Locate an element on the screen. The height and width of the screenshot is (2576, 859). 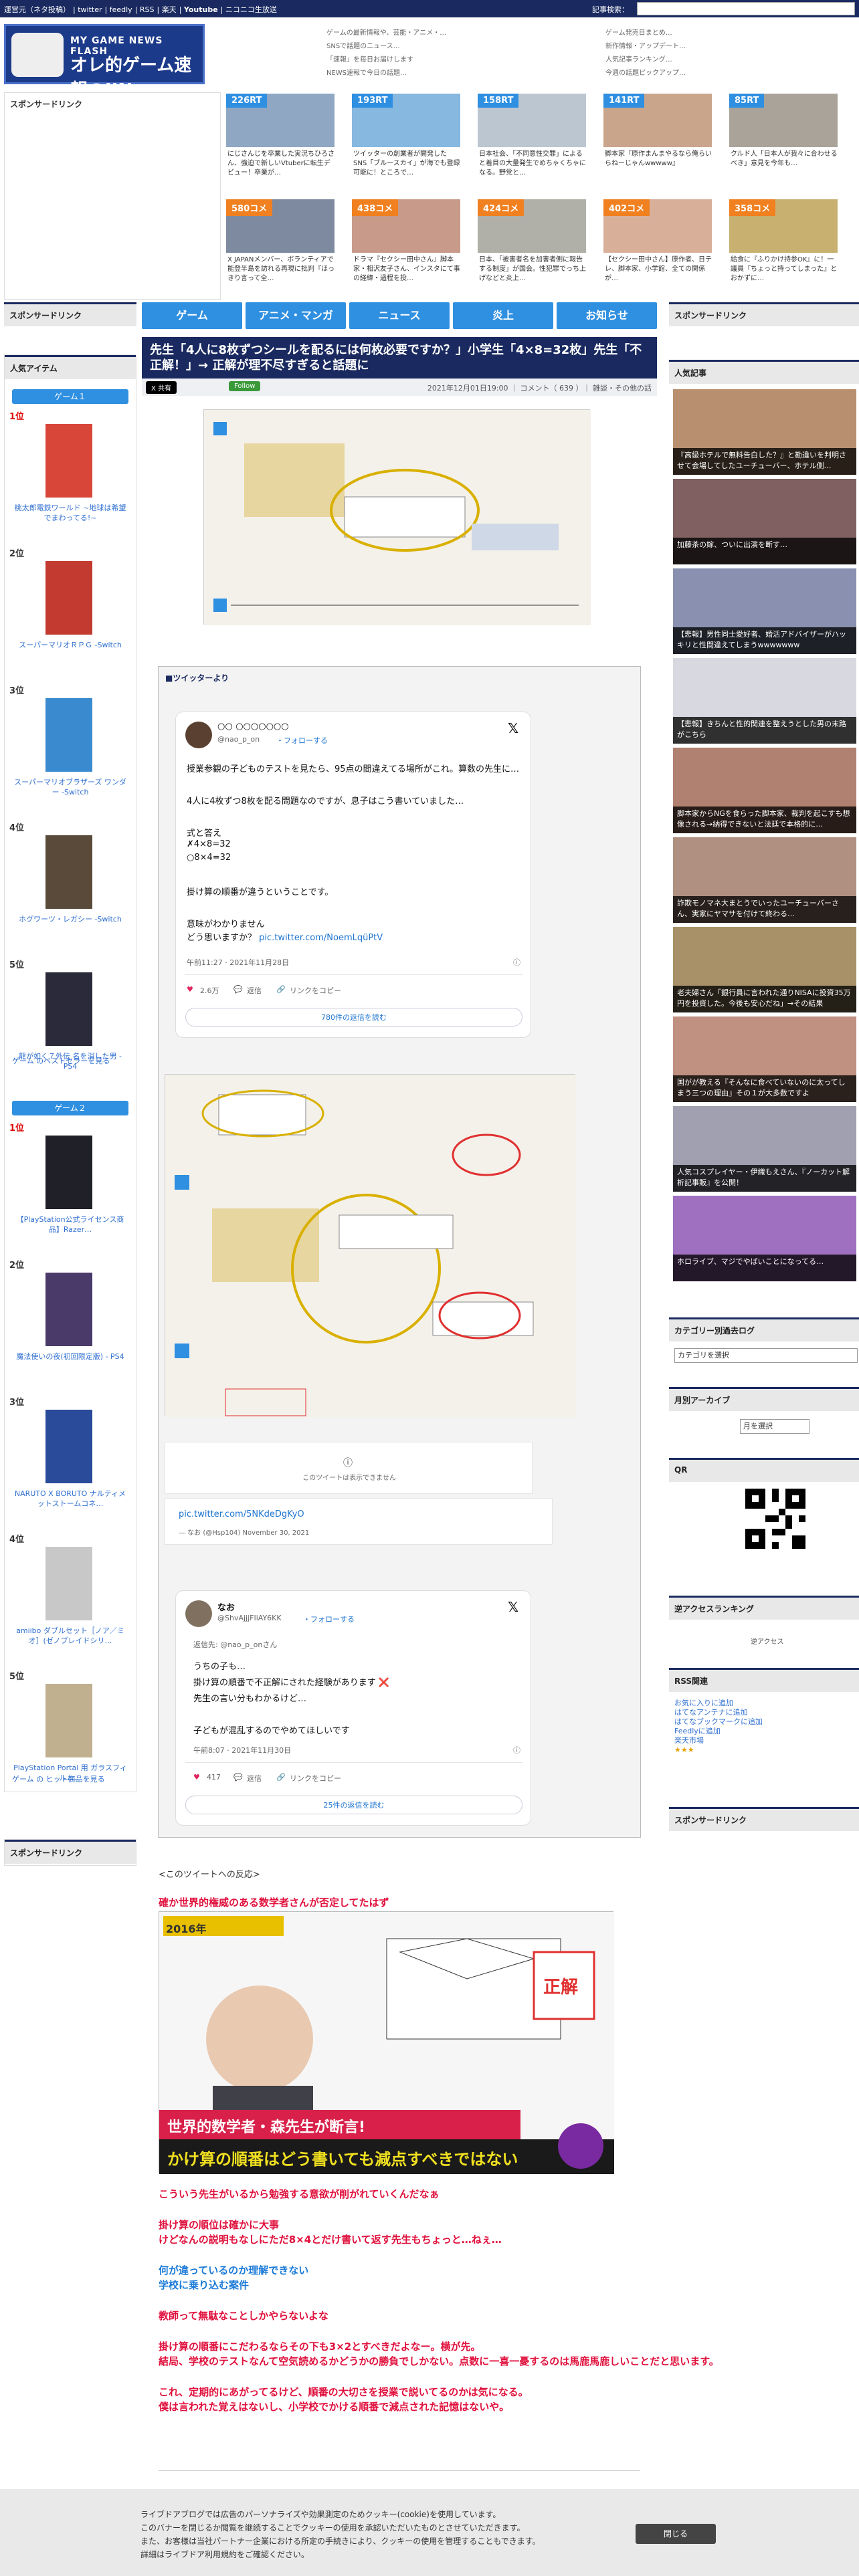
top-link: RSS is located at coordinates (147, 9).